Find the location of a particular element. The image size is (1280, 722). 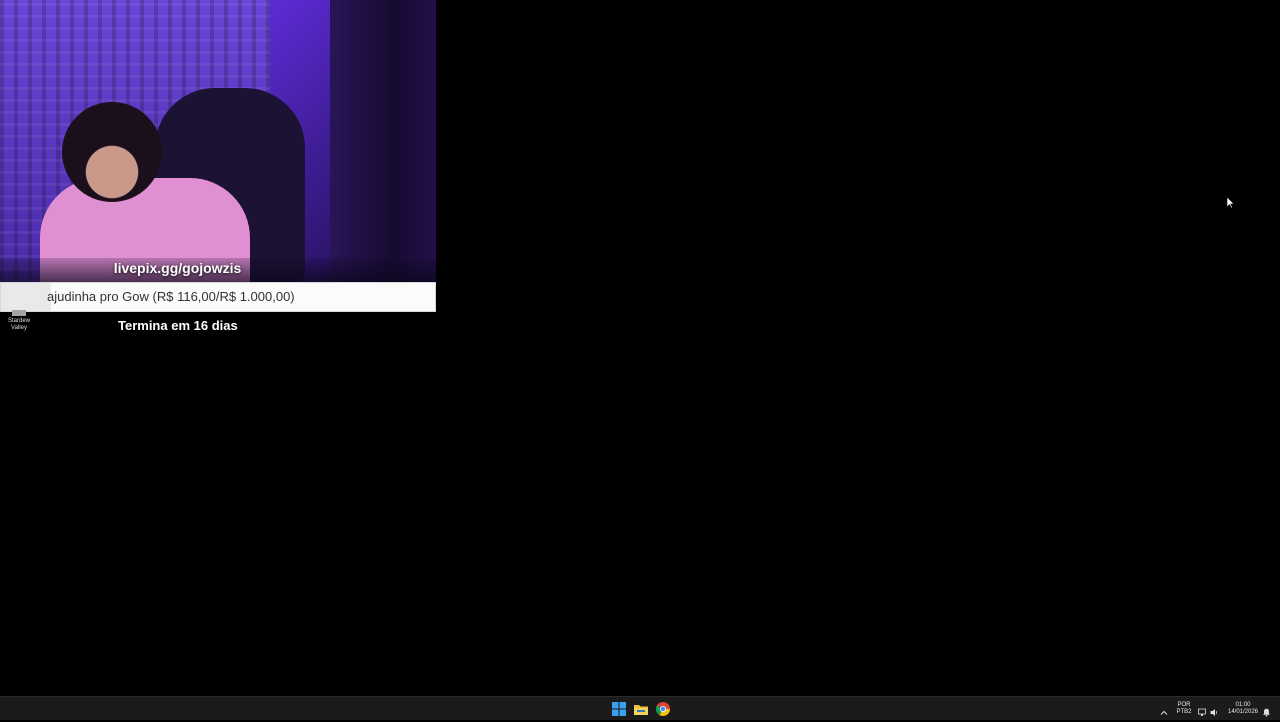

volume-icon is located at coordinates (1214, 710).